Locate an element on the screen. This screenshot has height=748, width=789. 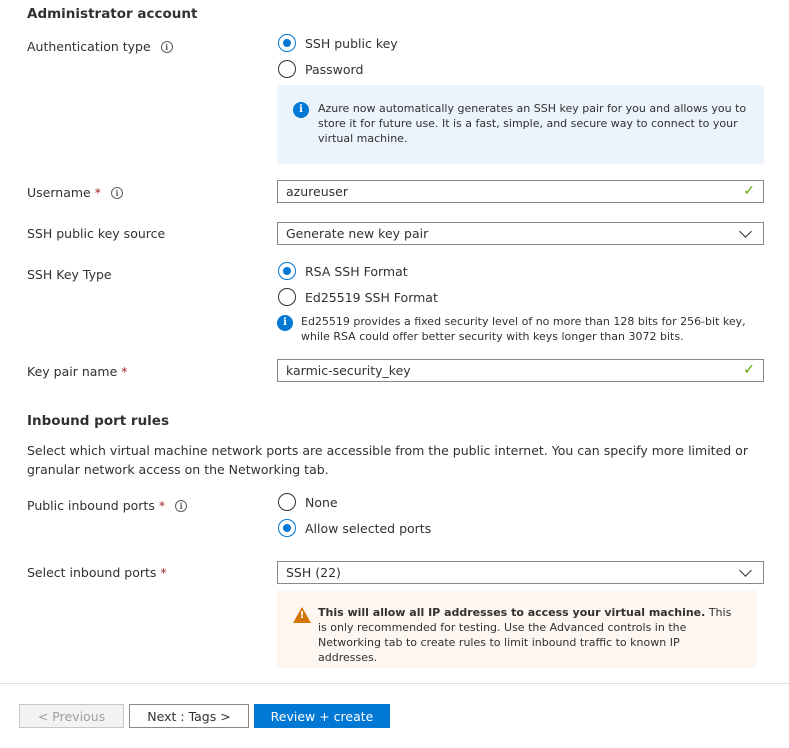
radio-password: Password is located at coordinates (320, 69).